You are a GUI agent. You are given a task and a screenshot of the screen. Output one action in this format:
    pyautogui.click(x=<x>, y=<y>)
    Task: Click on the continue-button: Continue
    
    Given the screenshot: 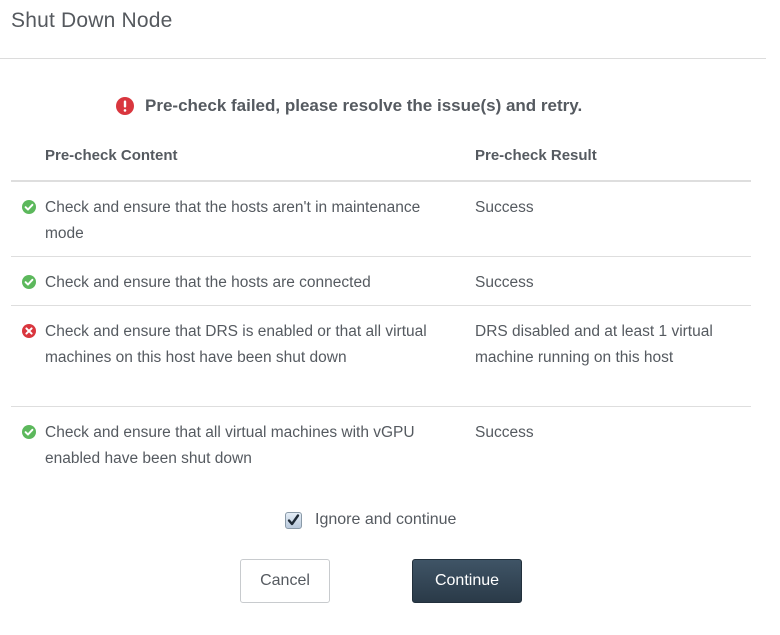 What is the action you would take?
    pyautogui.click(x=467, y=581)
    